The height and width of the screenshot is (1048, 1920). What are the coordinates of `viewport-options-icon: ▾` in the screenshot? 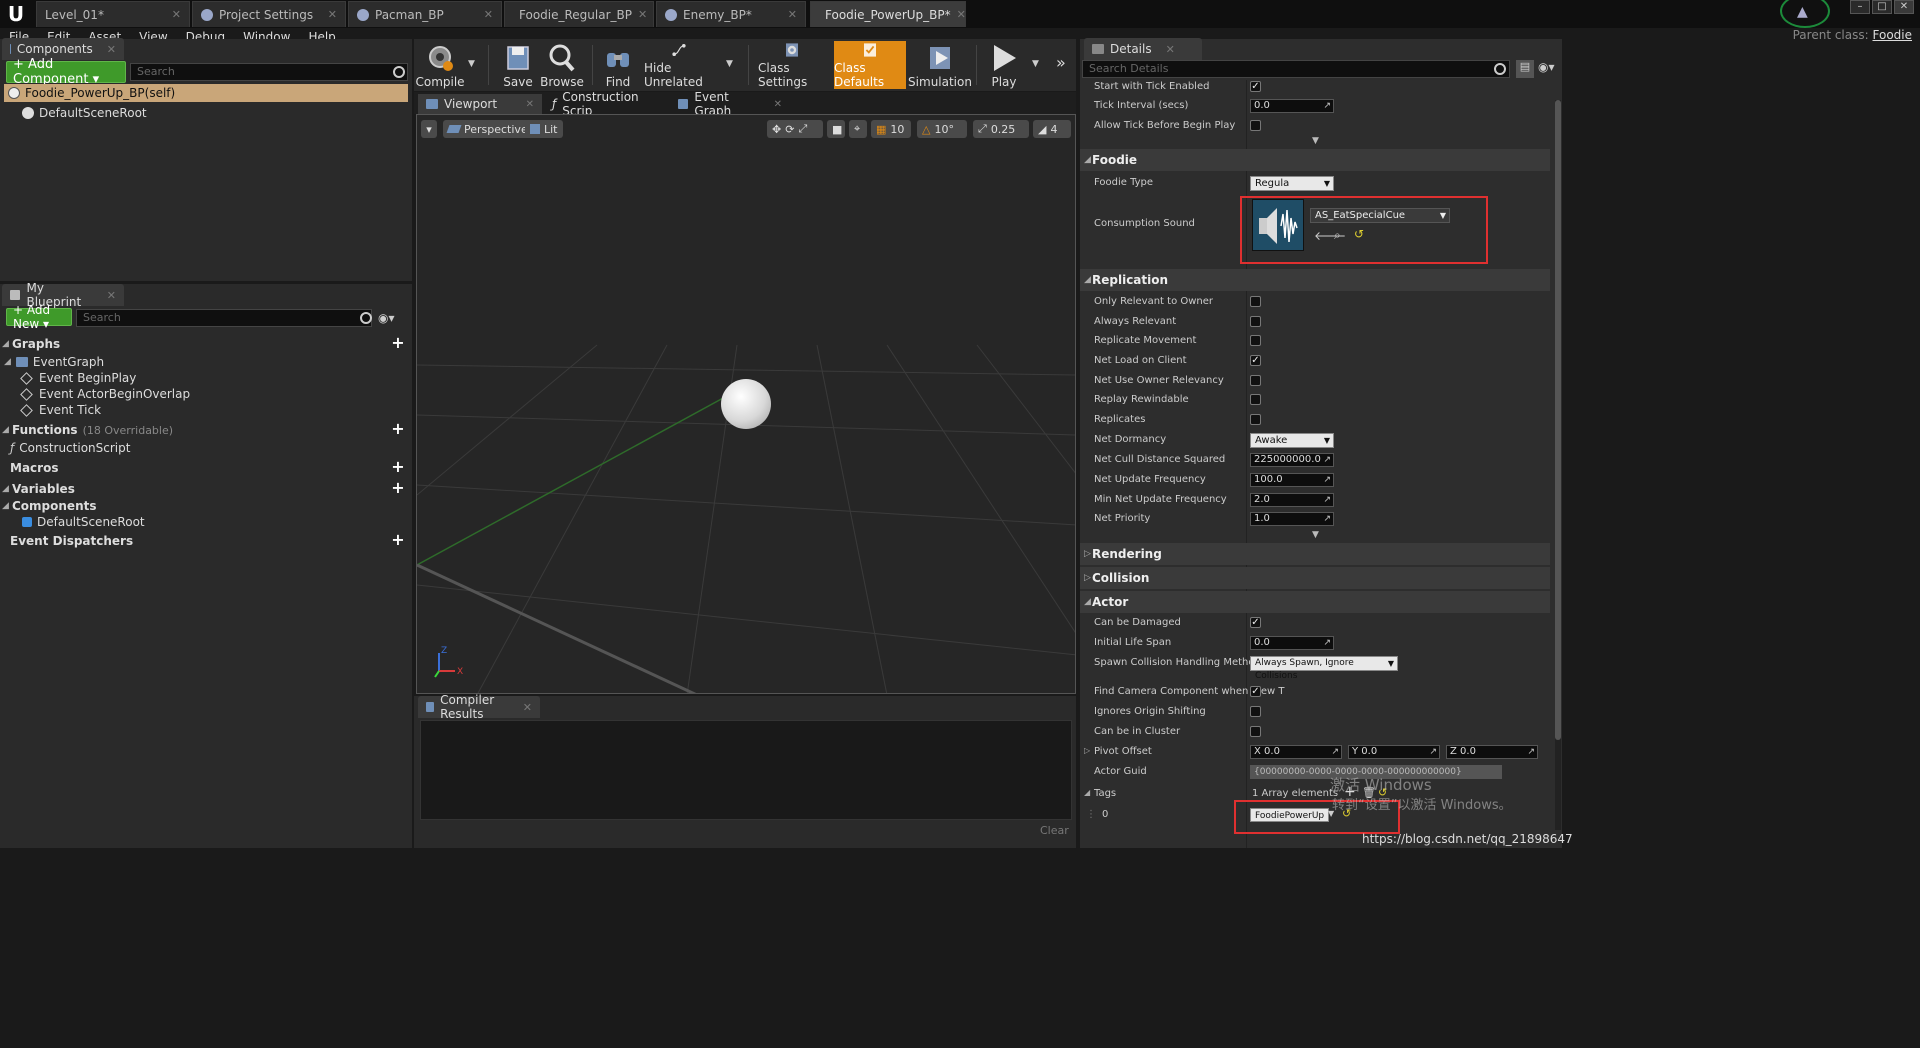 It's located at (429, 129).